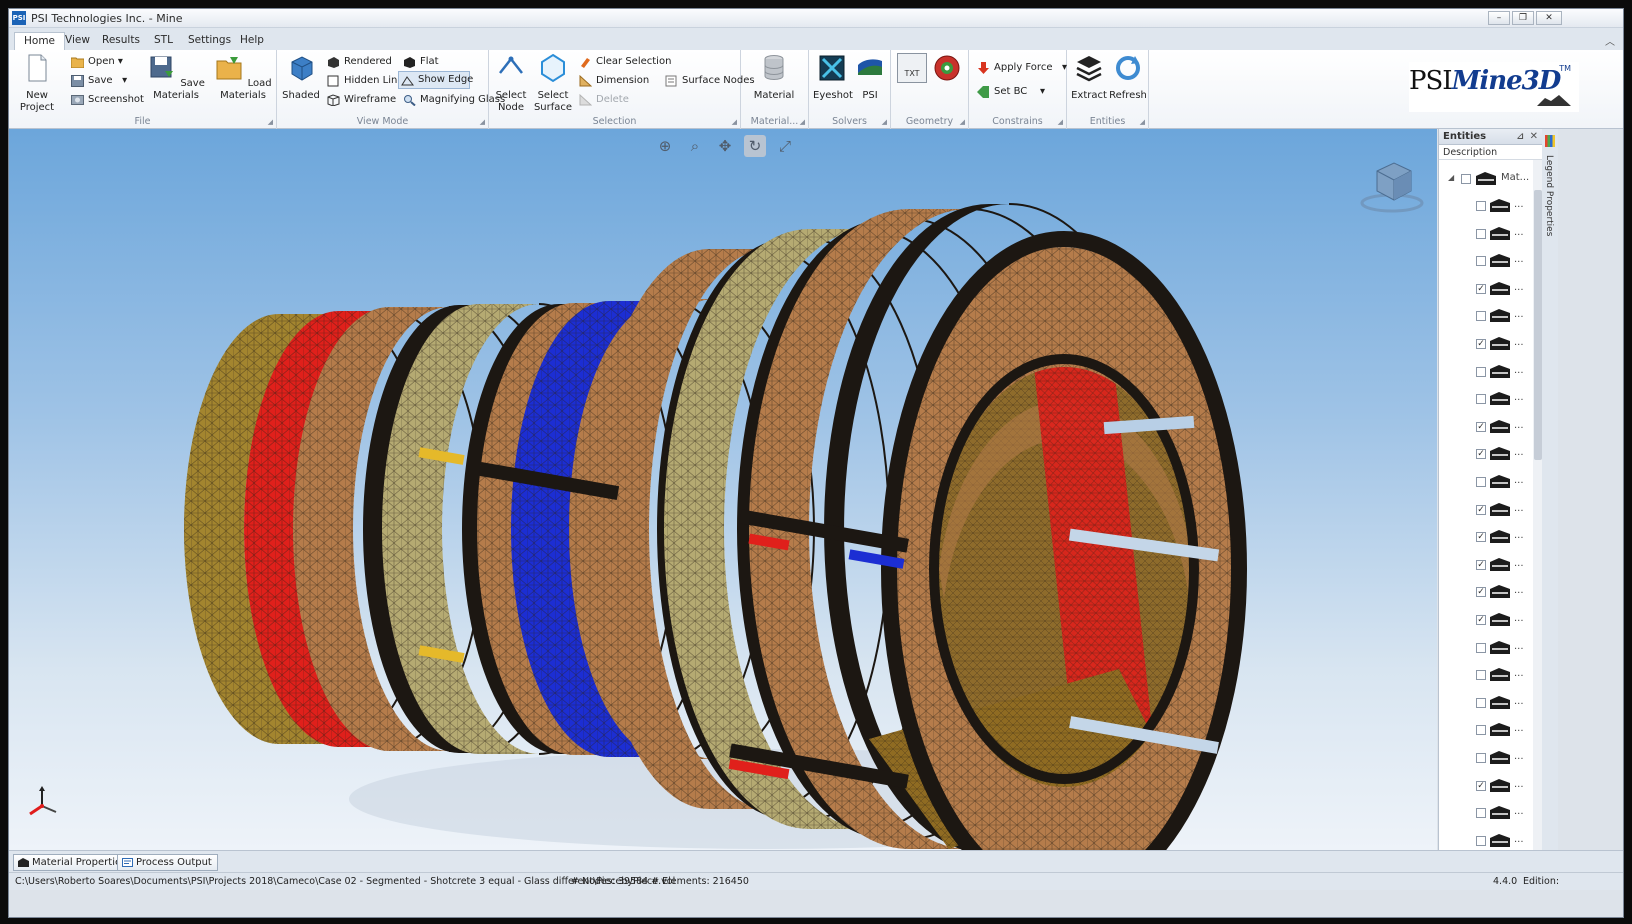 The width and height of the screenshot is (1632, 924). What do you see at coordinates (1142, 122) in the screenshot?
I see `entities-group-launcher-icon: ◢` at bounding box center [1142, 122].